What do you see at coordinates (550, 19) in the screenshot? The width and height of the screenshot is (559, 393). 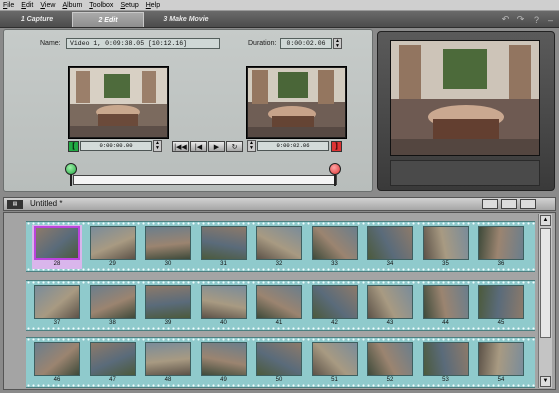 I see `minimize-icon: –` at bounding box center [550, 19].